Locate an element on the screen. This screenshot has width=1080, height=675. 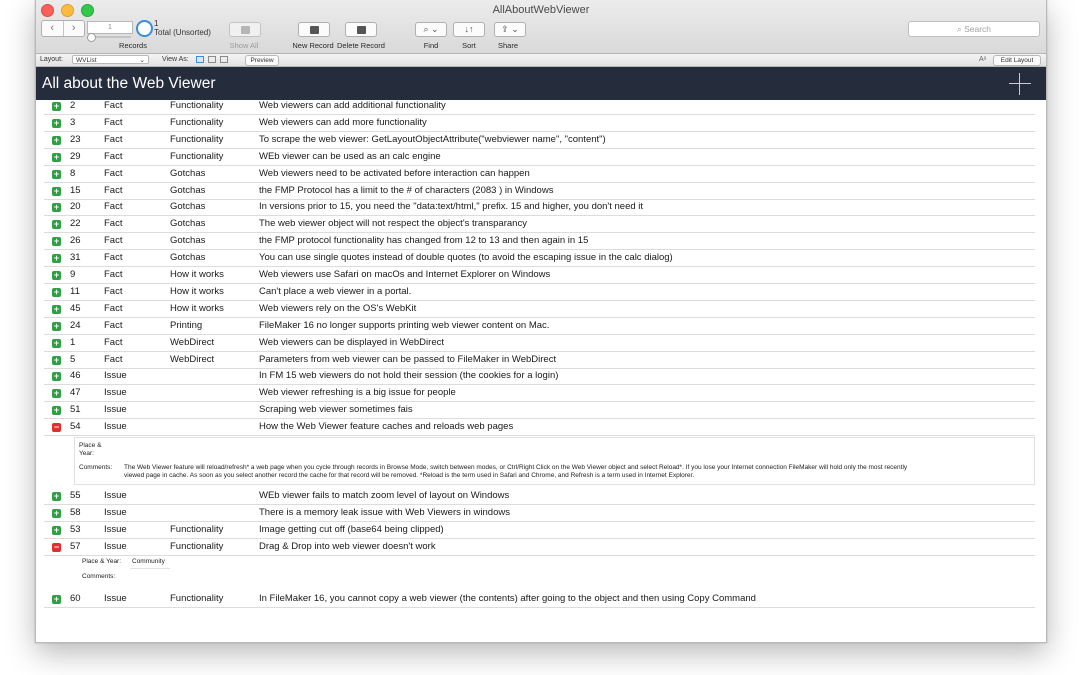
edit-layout-button: Edit Layout is located at coordinates (1017, 60).